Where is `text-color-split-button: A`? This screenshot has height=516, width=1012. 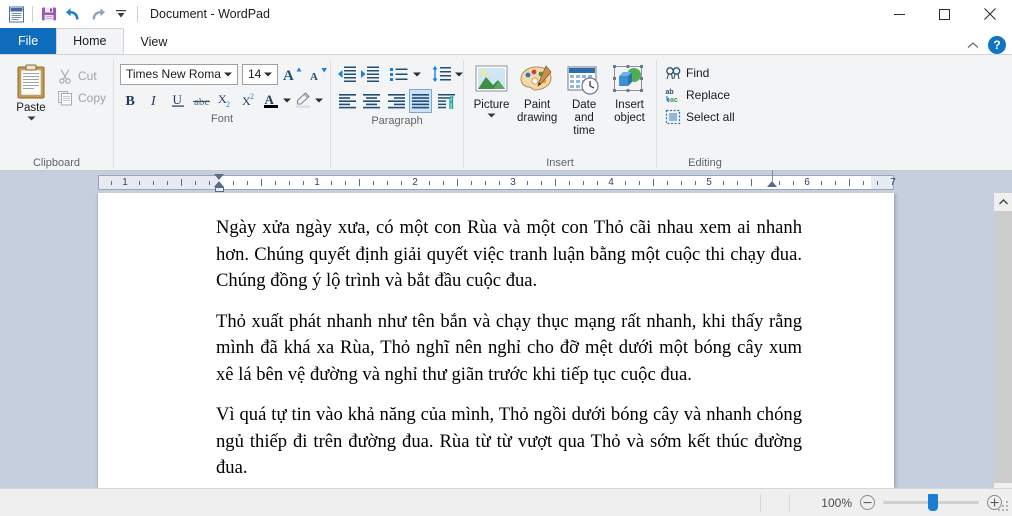 text-color-split-button: A is located at coordinates (276, 100).